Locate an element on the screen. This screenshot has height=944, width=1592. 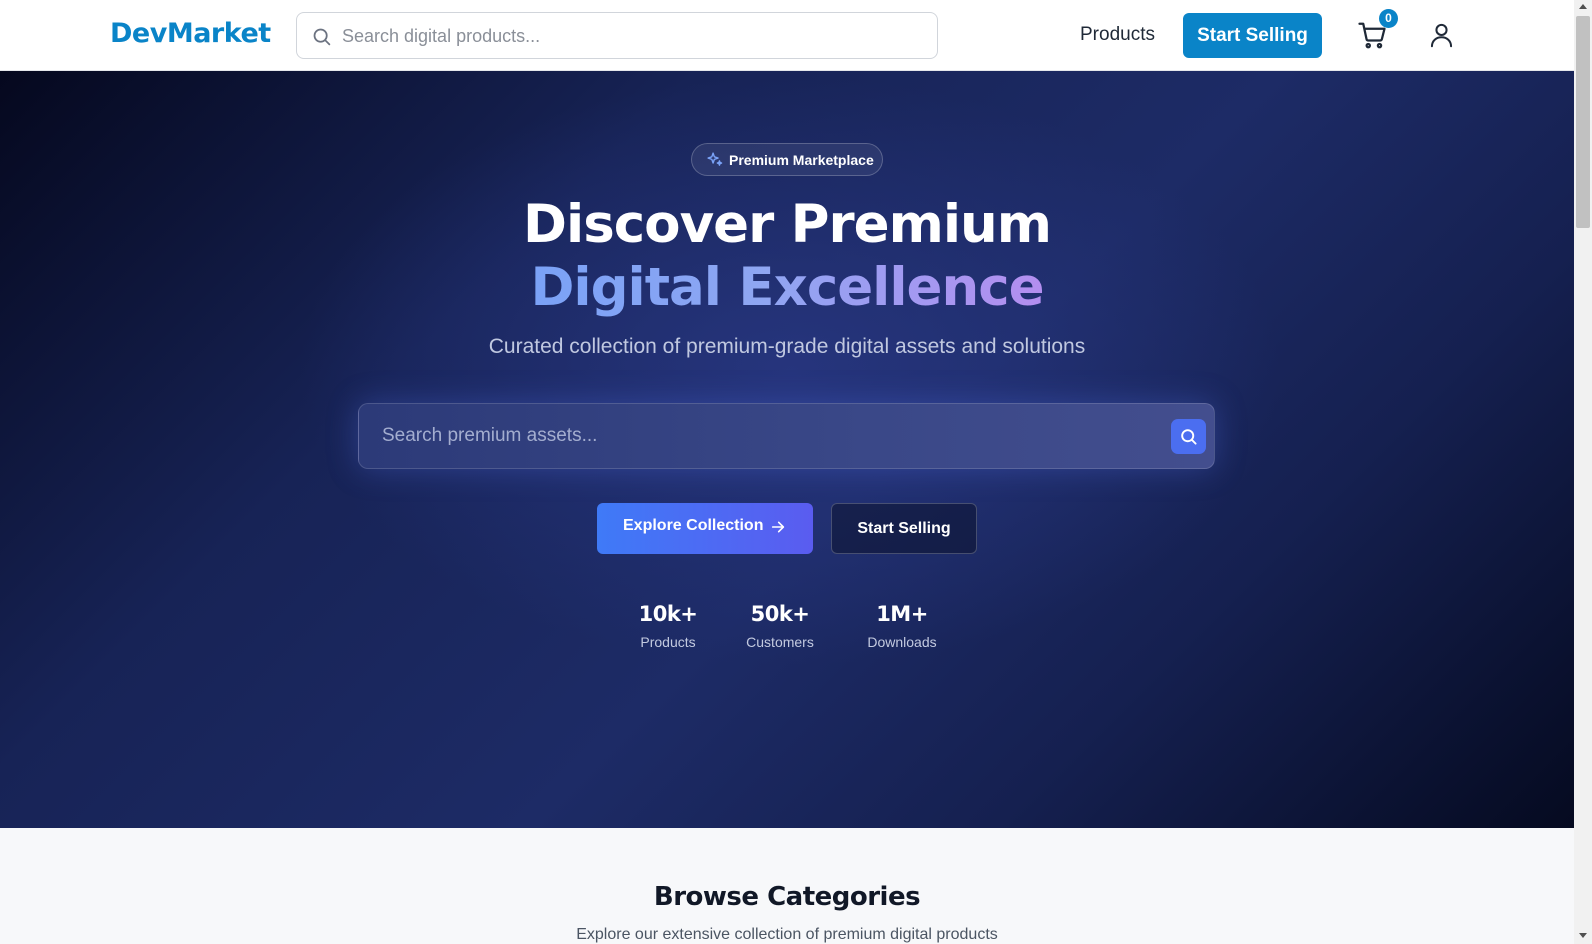
hero-title-gradient-text: Digital Excellence is located at coordinates (787, 287).